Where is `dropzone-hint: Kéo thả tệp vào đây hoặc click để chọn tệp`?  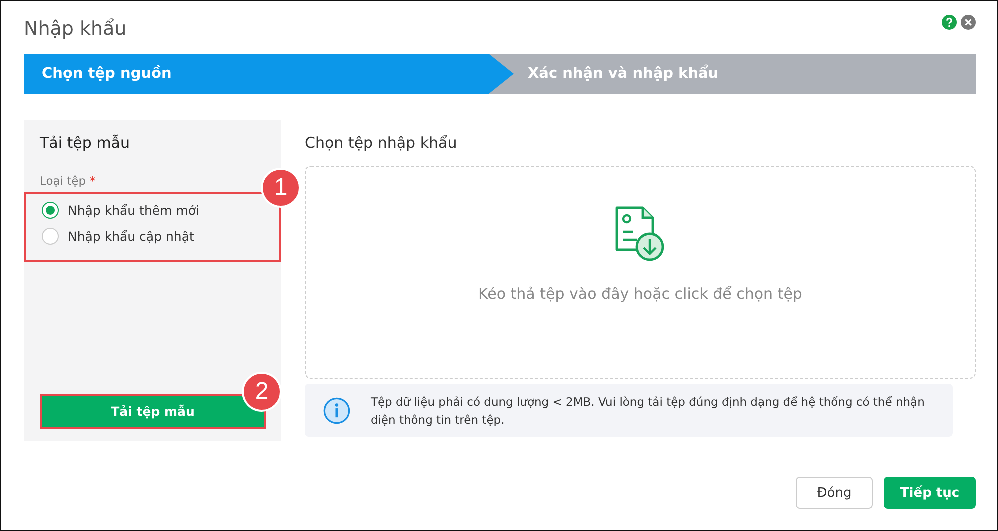
dropzone-hint: Kéo thả tệp vào đây hoặc click để chọn tệp is located at coordinates (640, 294).